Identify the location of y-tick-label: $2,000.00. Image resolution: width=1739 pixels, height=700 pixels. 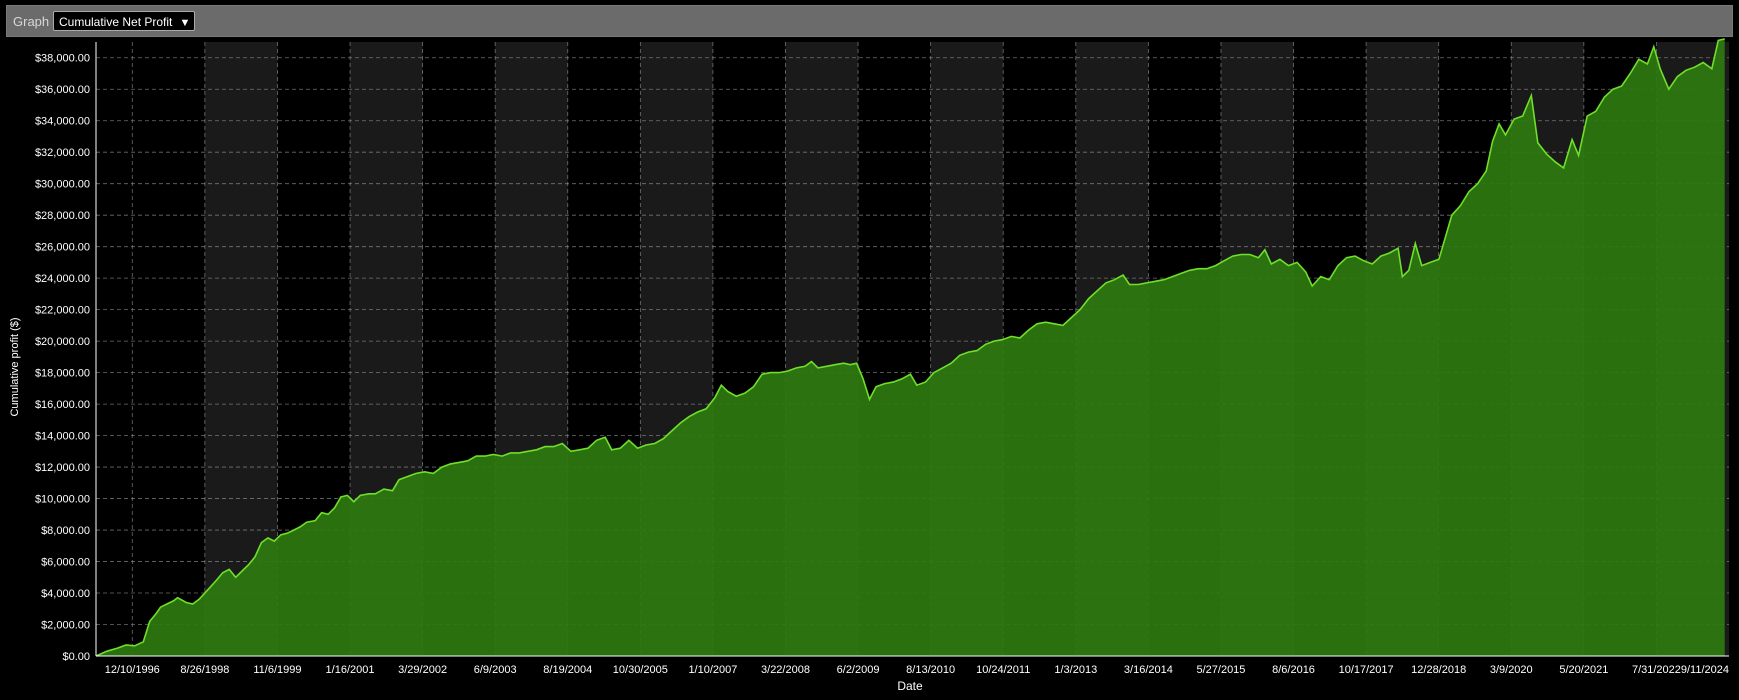
(65, 626).